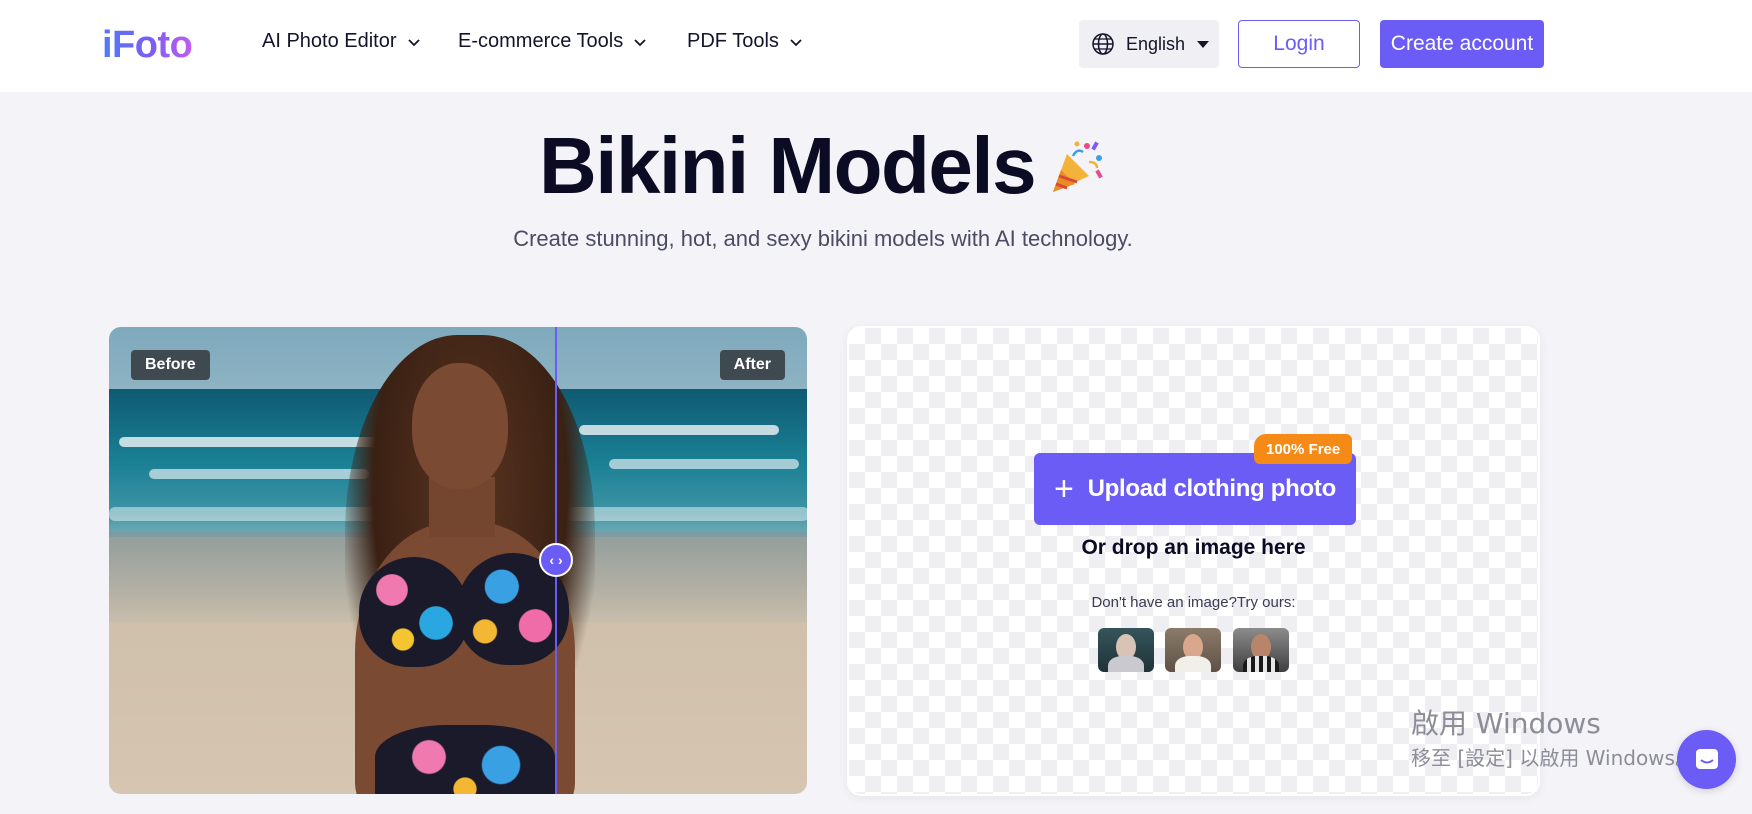  What do you see at coordinates (1156, 43) in the screenshot?
I see `language-label: English` at bounding box center [1156, 43].